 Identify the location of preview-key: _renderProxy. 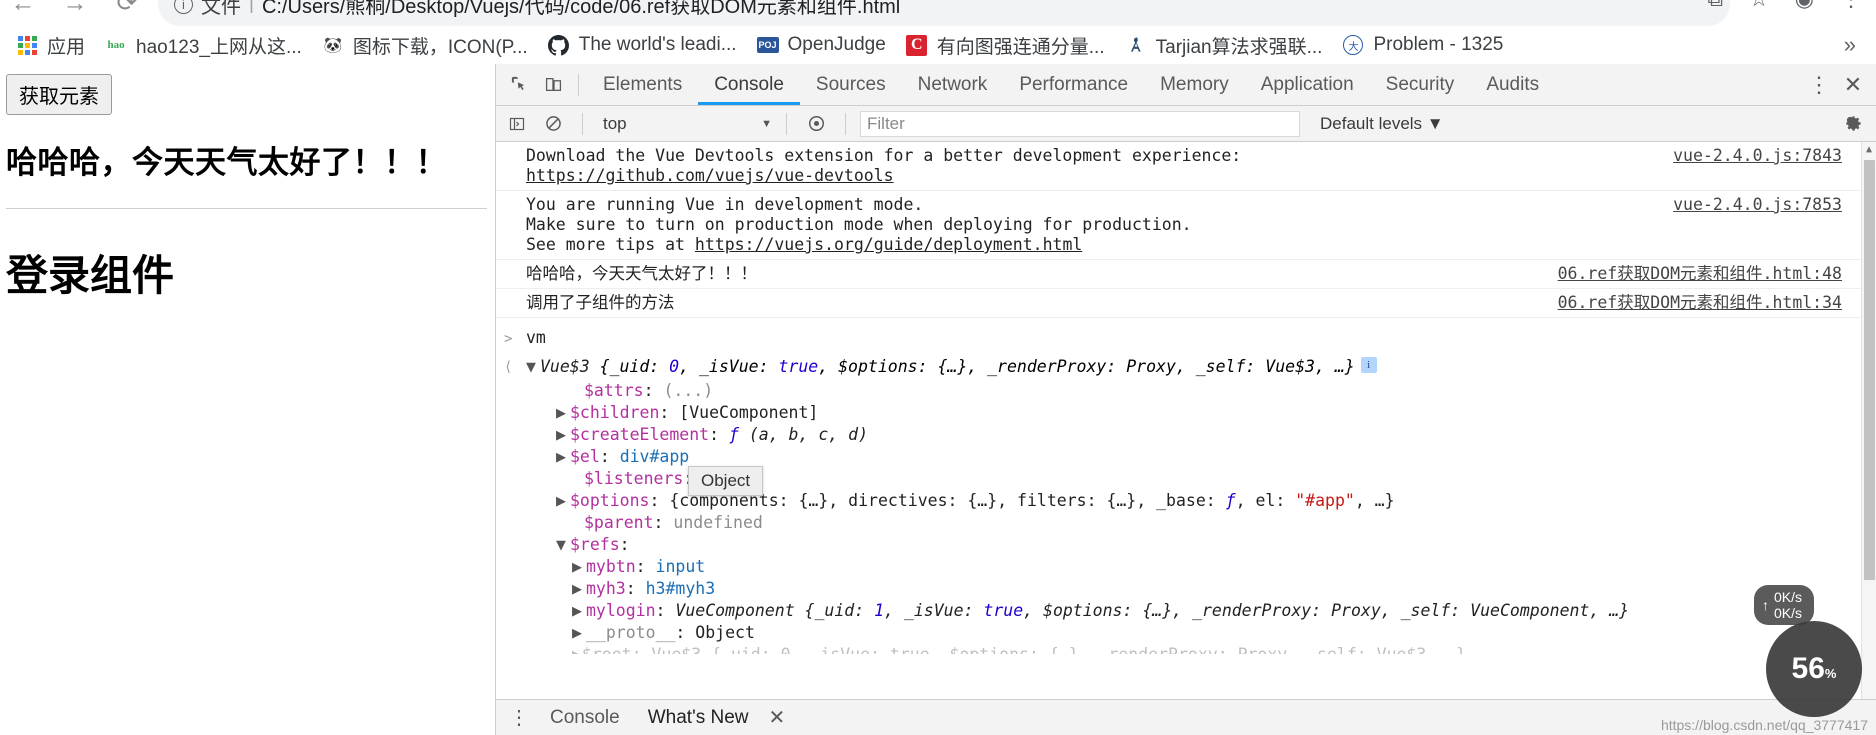
(1047, 366).